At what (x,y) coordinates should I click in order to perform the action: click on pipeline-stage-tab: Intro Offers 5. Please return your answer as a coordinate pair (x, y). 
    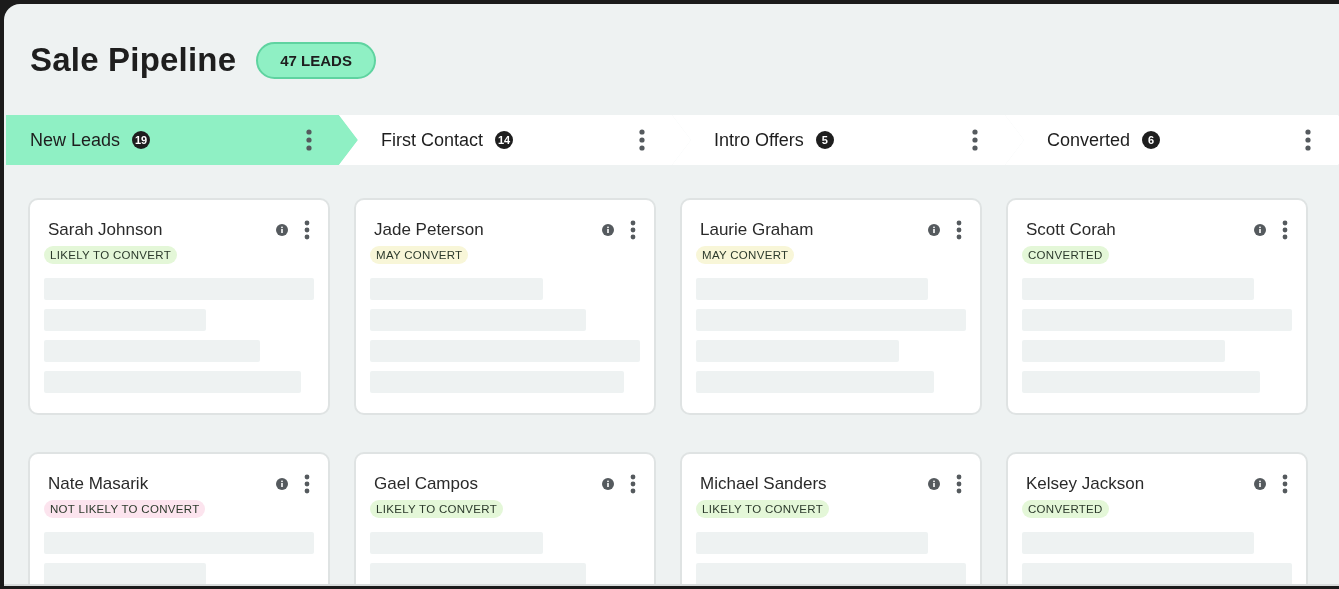
    Looking at the image, I should click on (848, 140).